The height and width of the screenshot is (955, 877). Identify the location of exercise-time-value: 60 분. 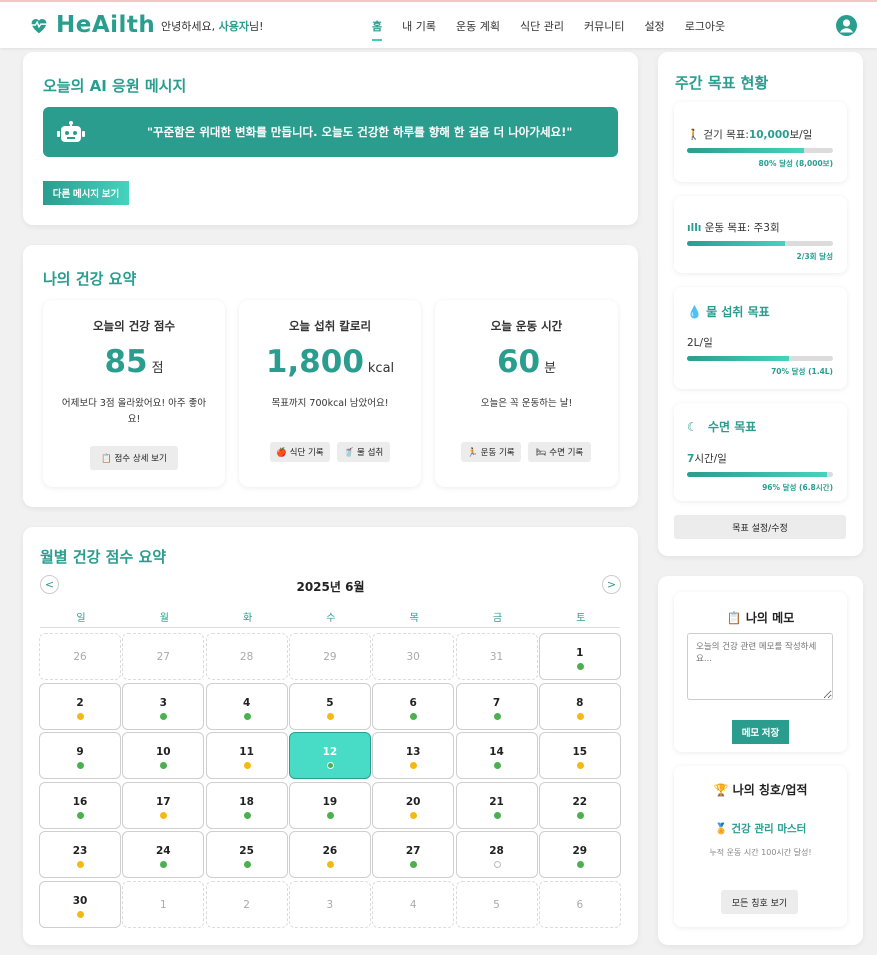
(526, 362).